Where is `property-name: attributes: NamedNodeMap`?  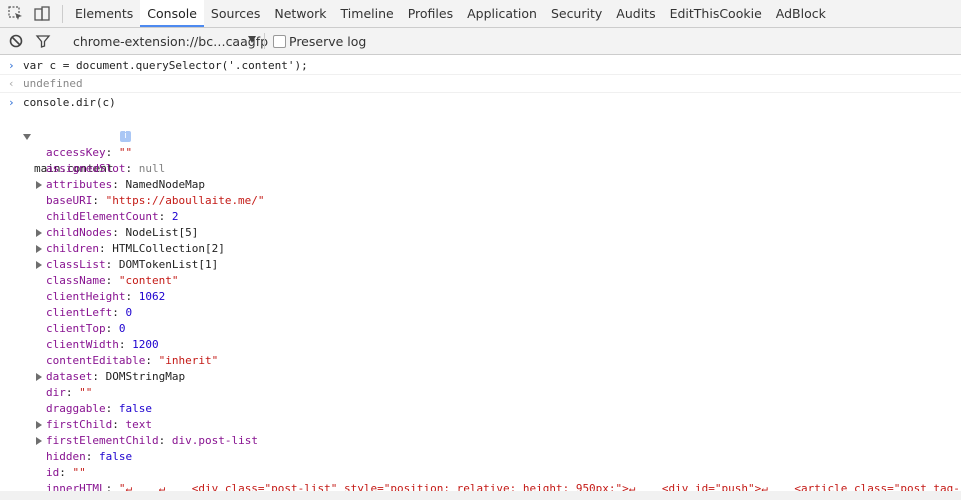 property-name: attributes: NamedNodeMap is located at coordinates (125, 184).